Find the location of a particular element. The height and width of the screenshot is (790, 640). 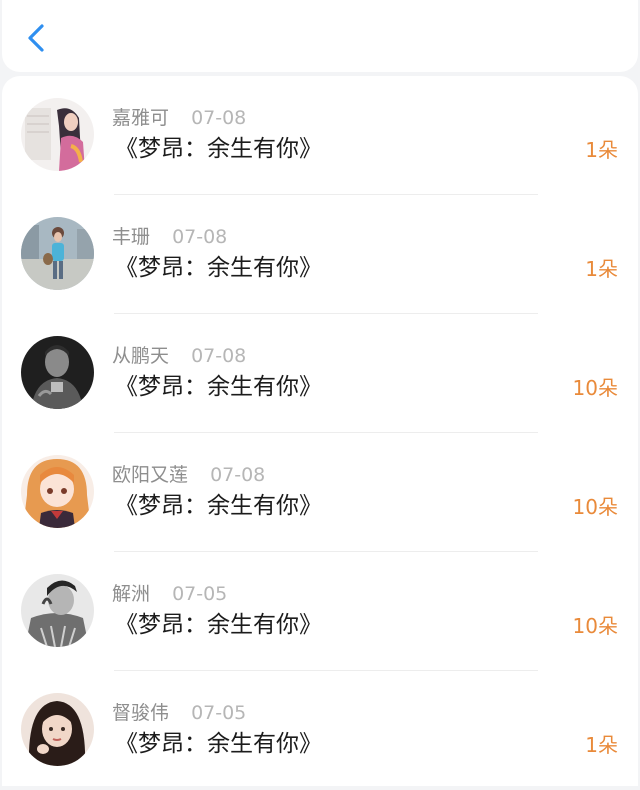

user-name: 欧阳又莲 is located at coordinates (150, 475).